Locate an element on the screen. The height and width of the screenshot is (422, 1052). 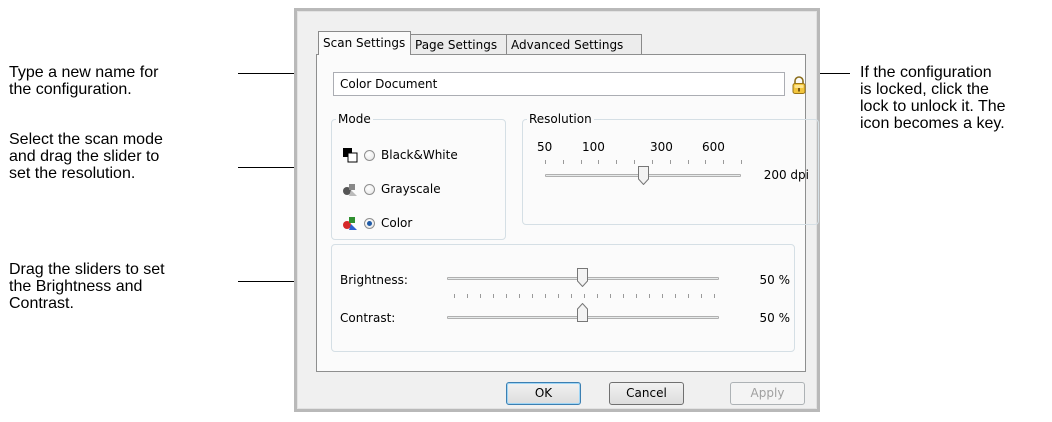
grayscale-icon is located at coordinates (350, 190).